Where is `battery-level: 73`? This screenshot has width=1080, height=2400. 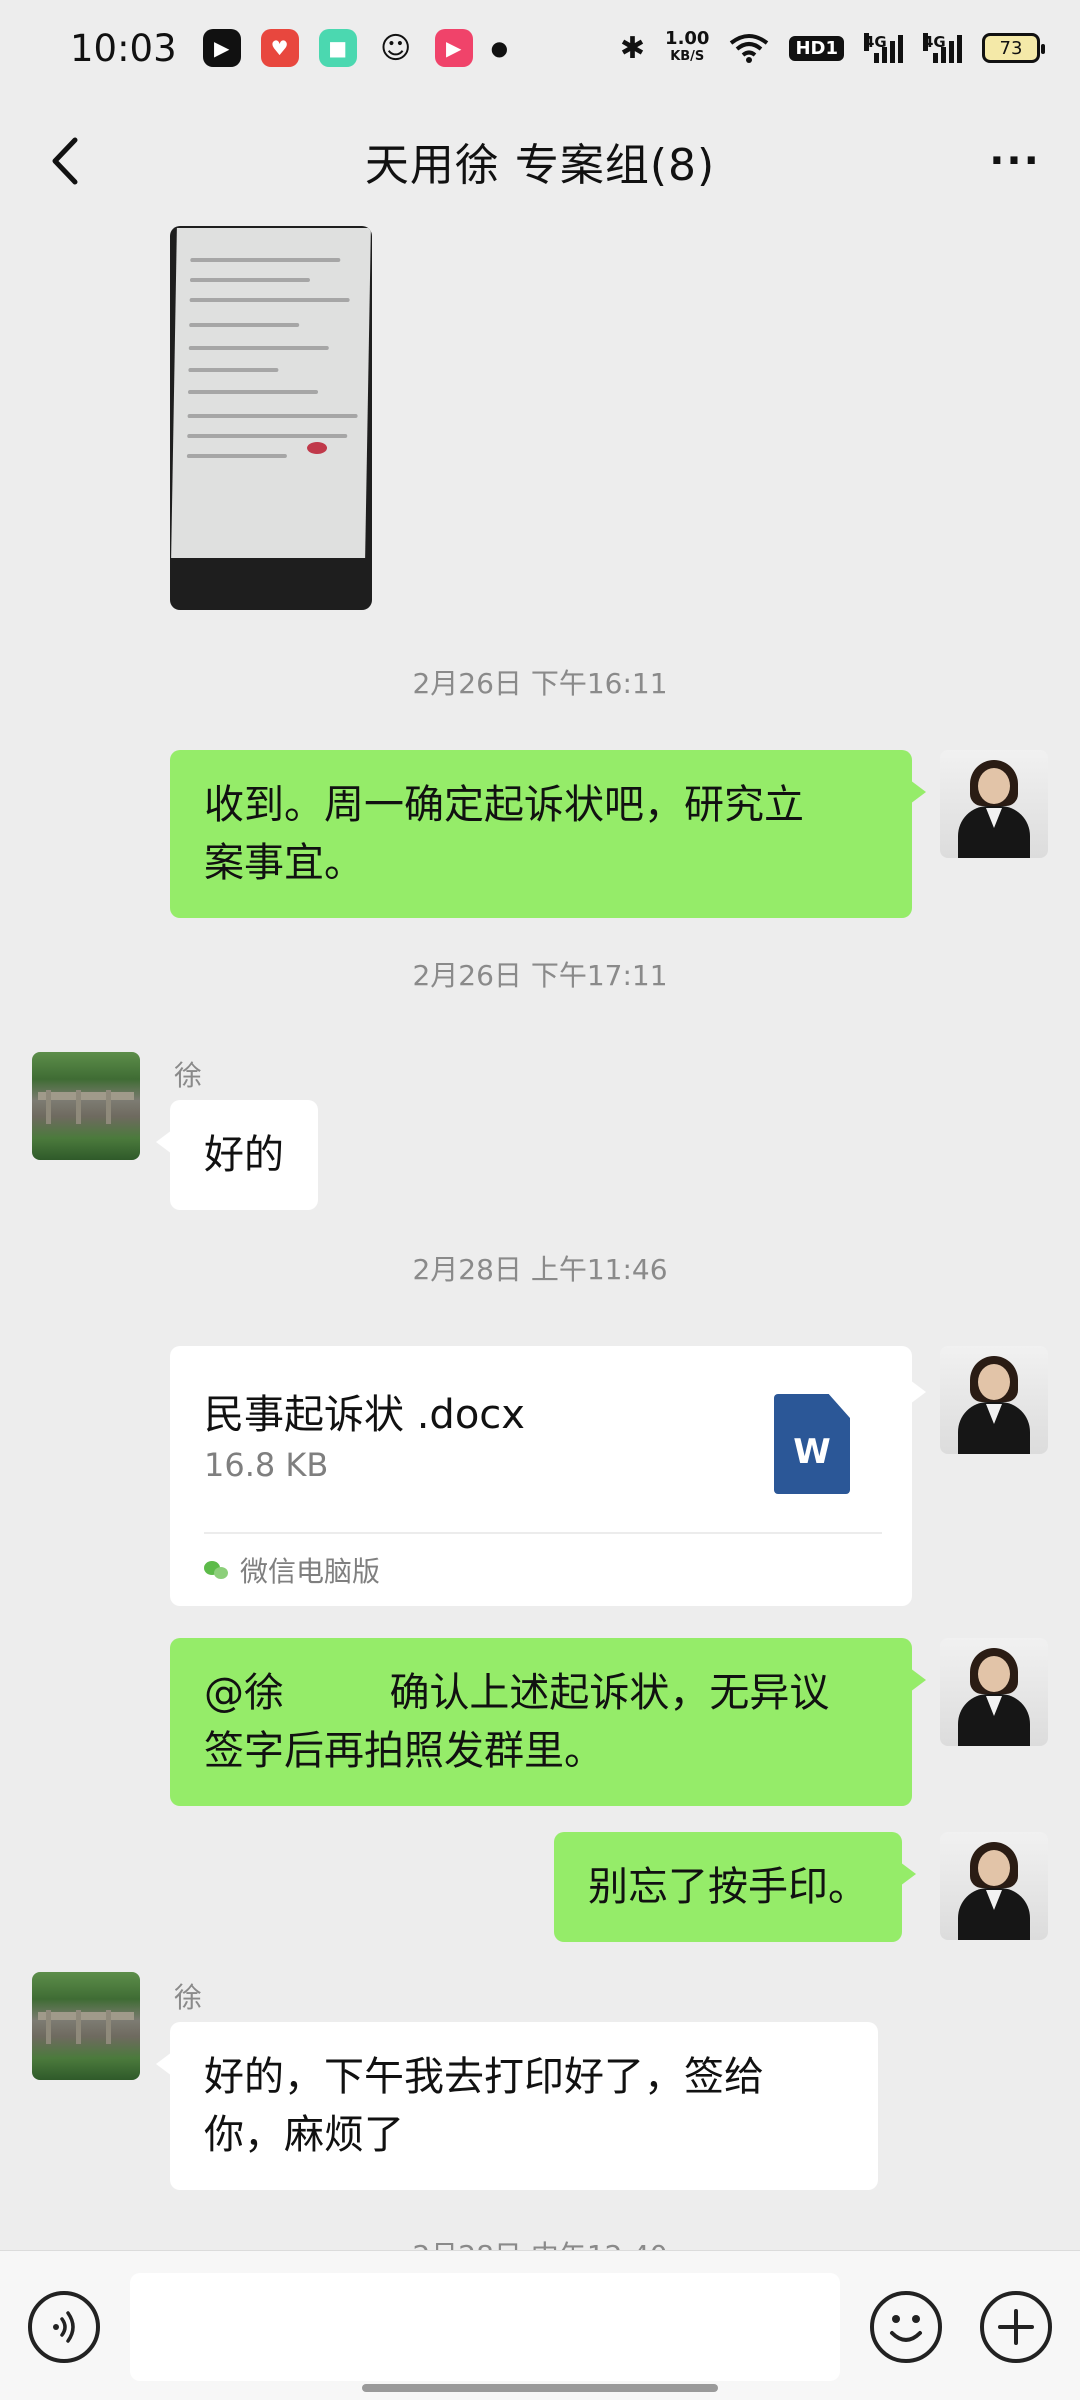
battery-level: 73 is located at coordinates (1011, 48).